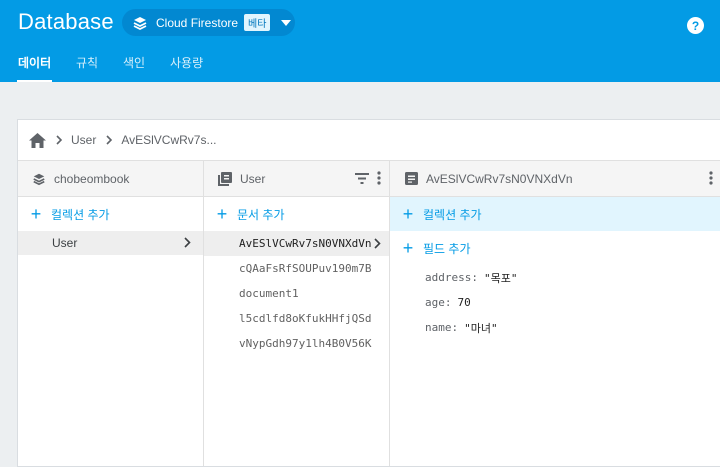  I want to click on field-key: name:, so click(442, 327).